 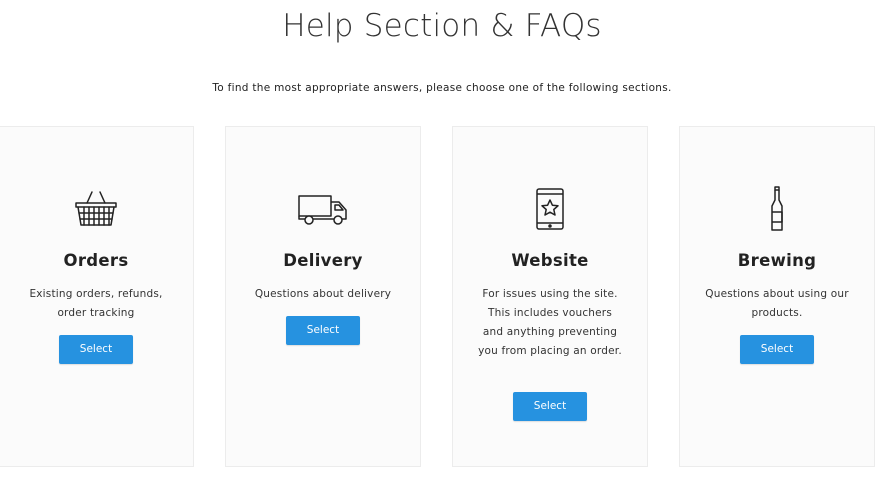 I want to click on truck-icon, so click(x=323, y=209).